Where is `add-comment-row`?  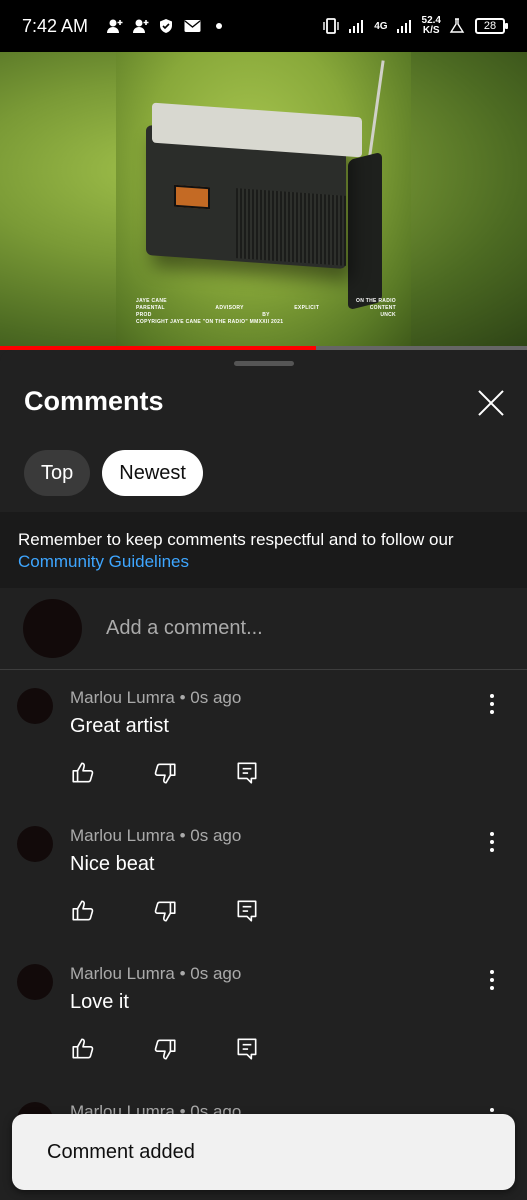 add-comment-row is located at coordinates (263, 629).